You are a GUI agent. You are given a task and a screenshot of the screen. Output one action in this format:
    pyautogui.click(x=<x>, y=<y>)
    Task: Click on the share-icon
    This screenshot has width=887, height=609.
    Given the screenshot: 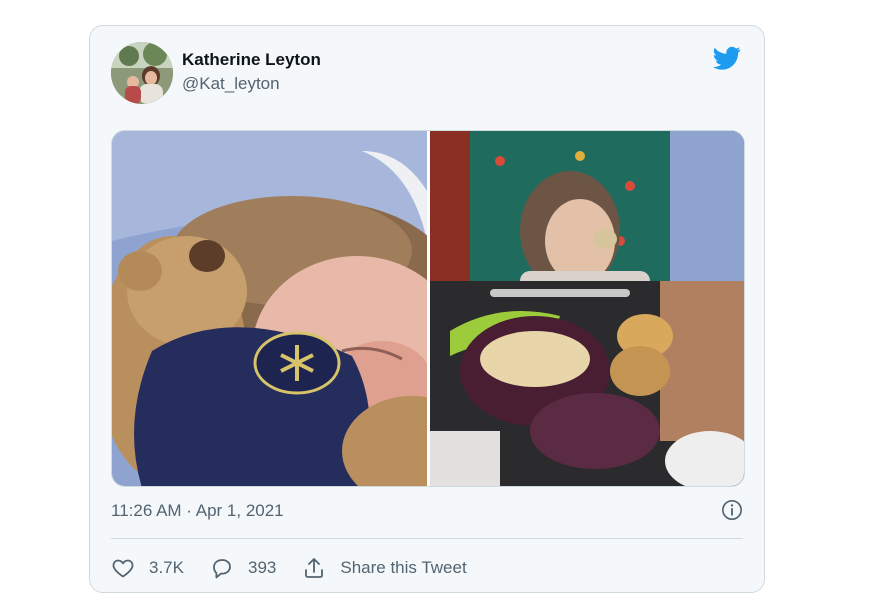 What is the action you would take?
    pyautogui.click(x=314, y=568)
    